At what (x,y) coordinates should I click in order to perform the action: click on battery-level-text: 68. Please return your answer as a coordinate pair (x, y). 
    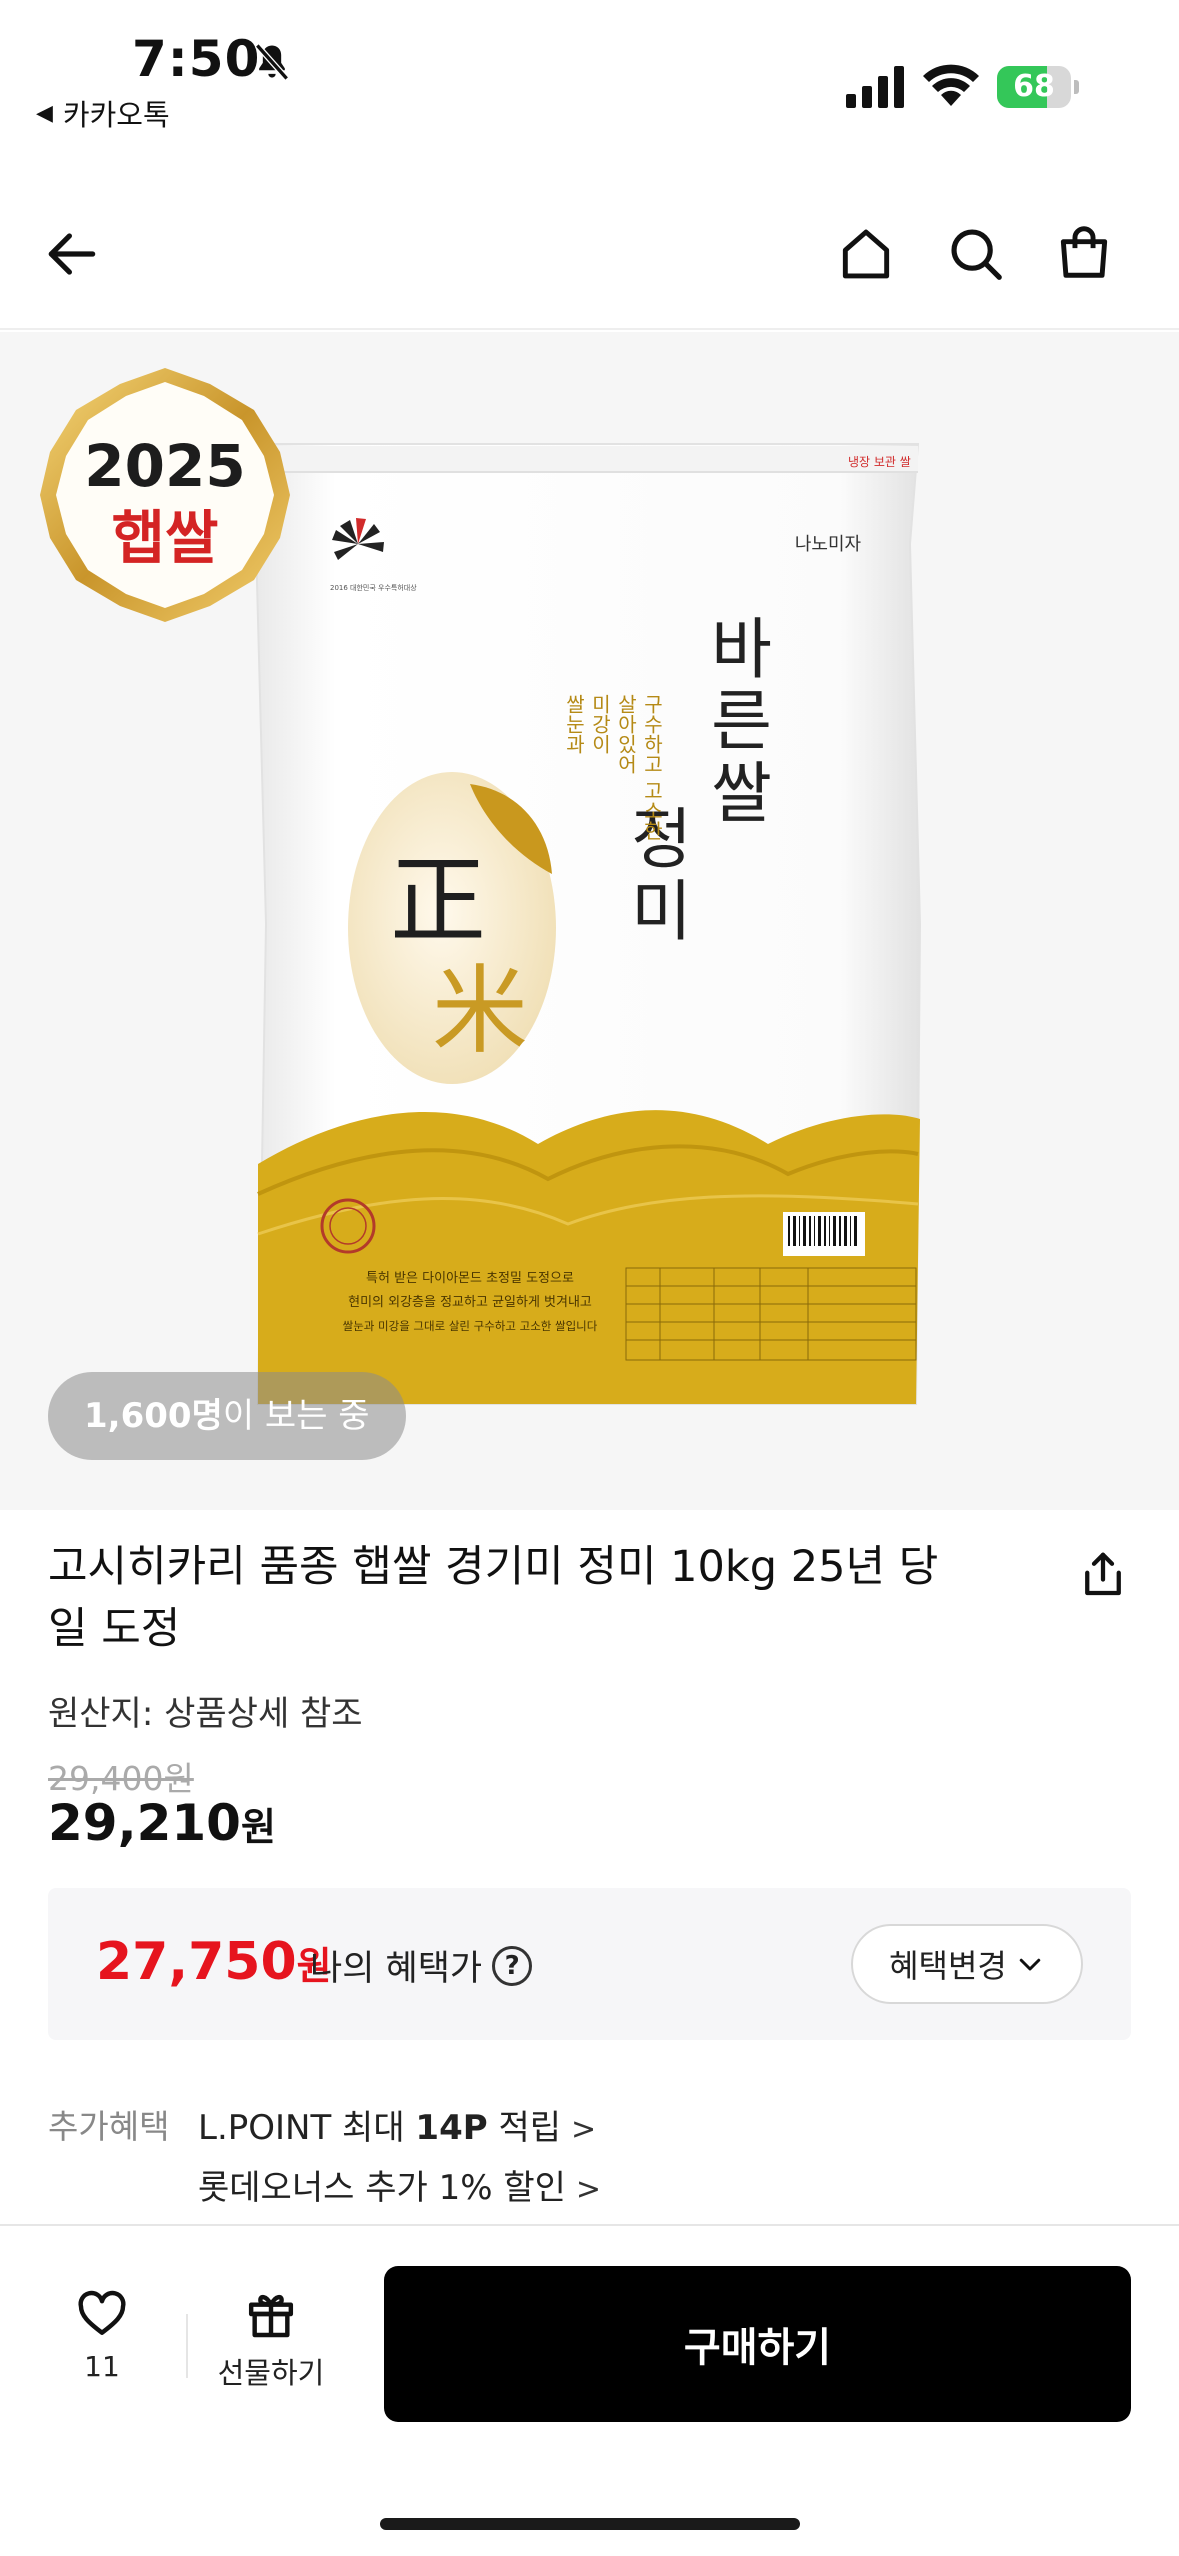
    Looking at the image, I should click on (1034, 86).